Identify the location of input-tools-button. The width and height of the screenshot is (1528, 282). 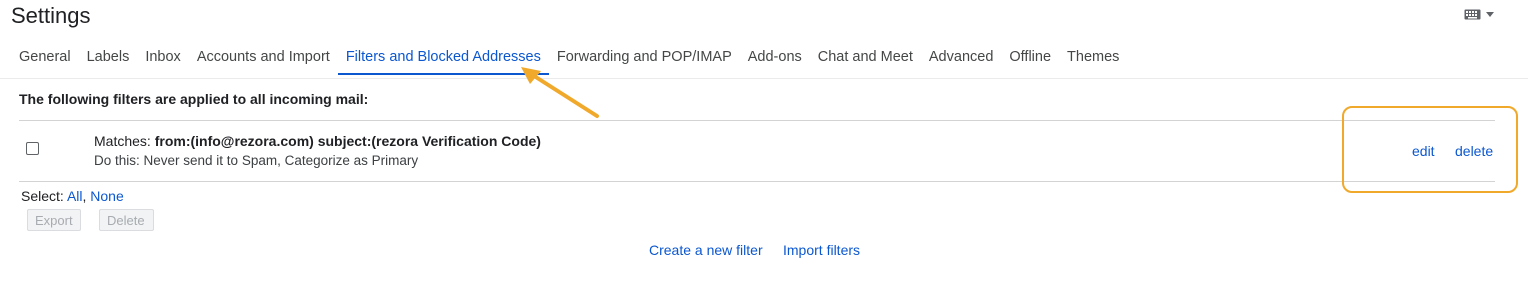
(1479, 14).